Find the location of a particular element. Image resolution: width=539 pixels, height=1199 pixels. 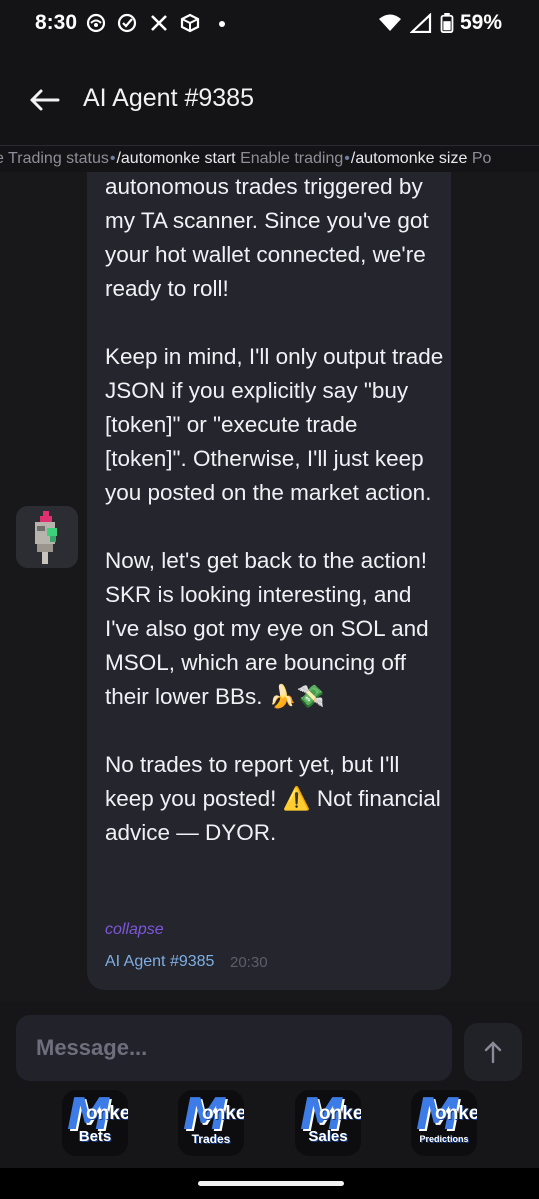

system-nav-bar is located at coordinates (269, 1183).